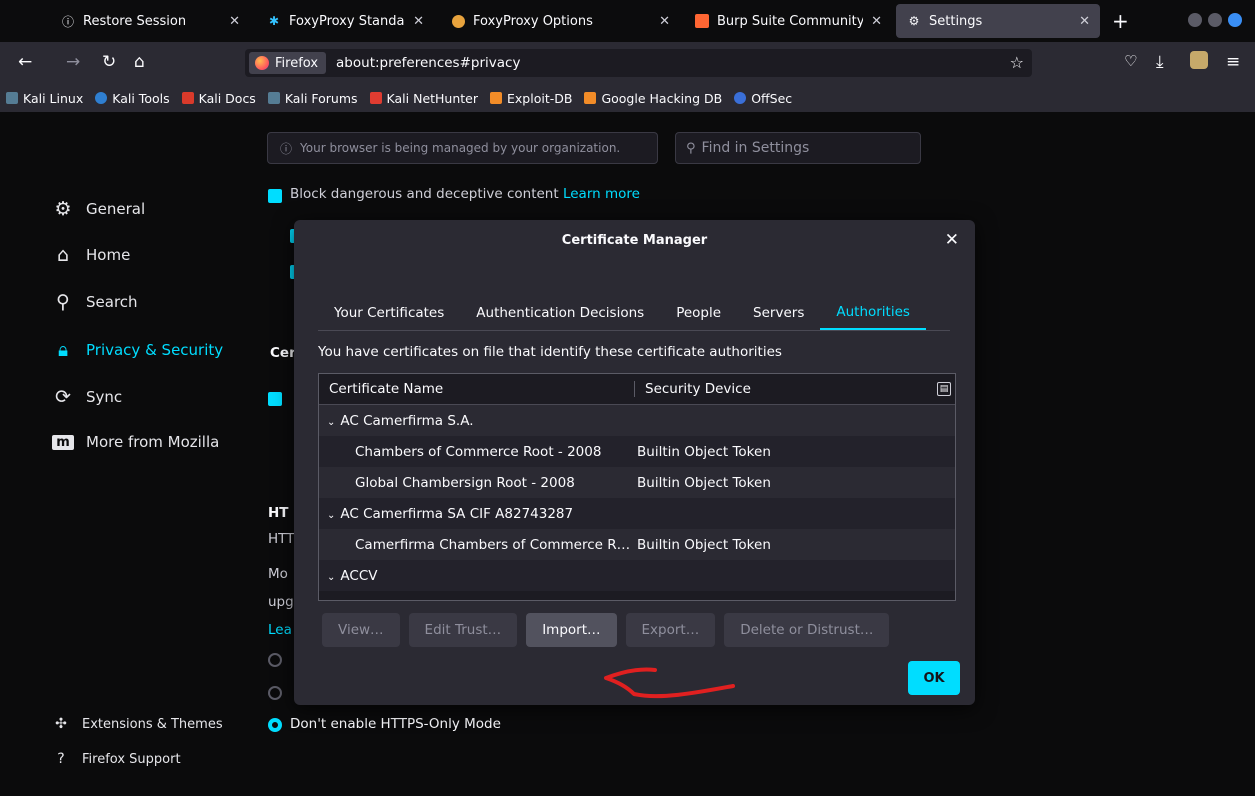 The image size is (1255, 796). I want to click on dont-enable-https-only-radio, so click(275, 725).